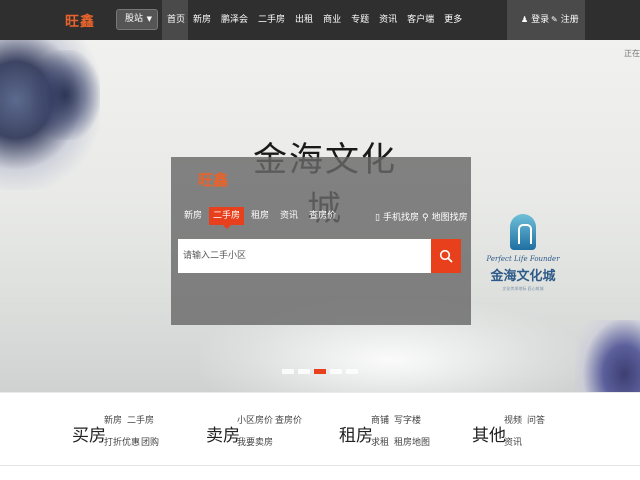 The width and height of the screenshot is (640, 480). What do you see at coordinates (453, 20) in the screenshot?
I see `nav-item-more: 更多` at bounding box center [453, 20].